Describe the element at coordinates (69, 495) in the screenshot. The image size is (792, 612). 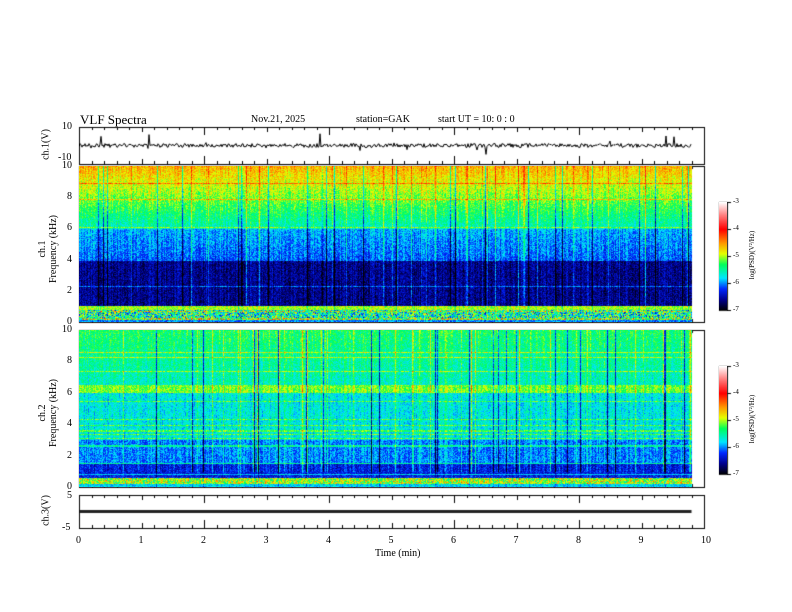
I see `y-tick-label: 5` at that location.